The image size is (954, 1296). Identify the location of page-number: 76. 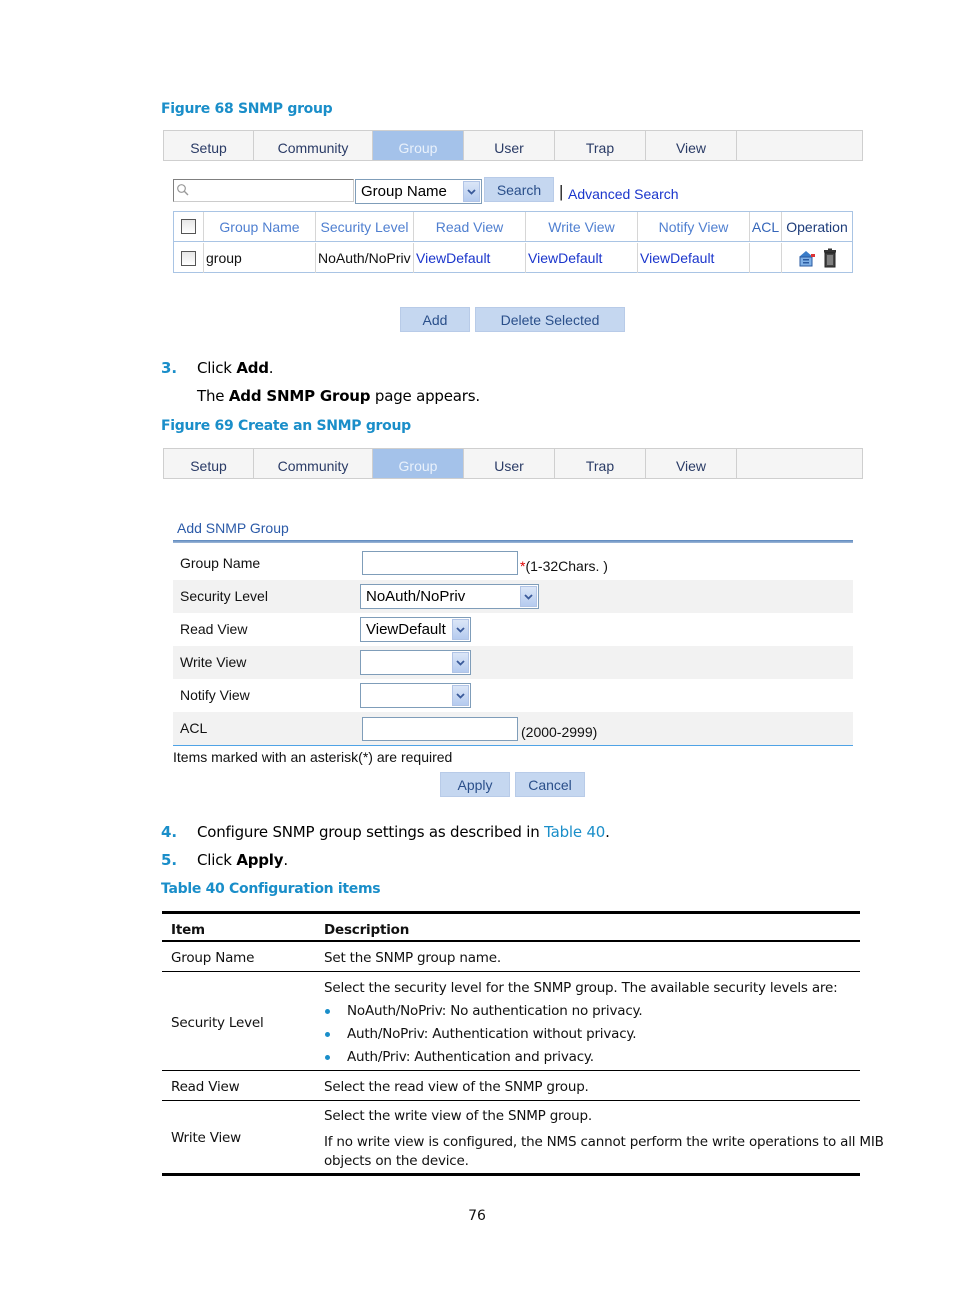
(477, 1216).